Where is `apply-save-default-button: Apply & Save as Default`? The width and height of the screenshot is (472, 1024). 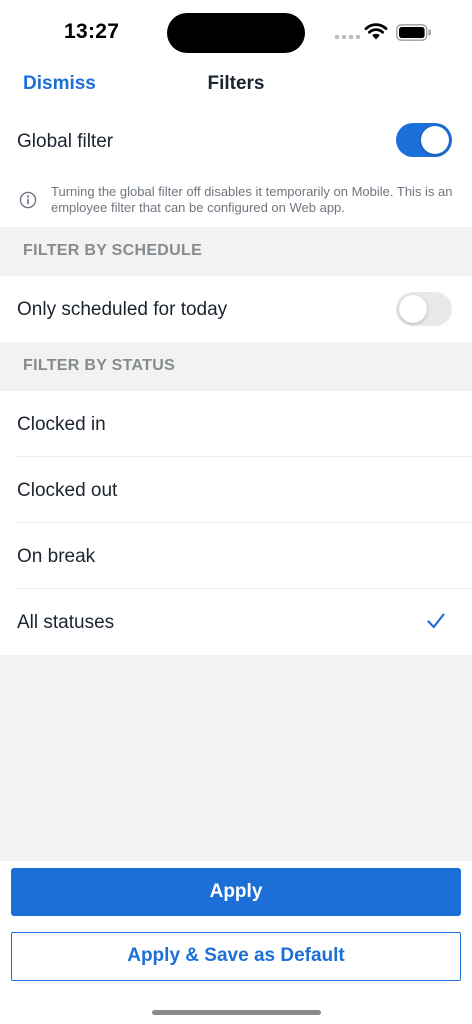 apply-save-default-button: Apply & Save as Default is located at coordinates (236, 956).